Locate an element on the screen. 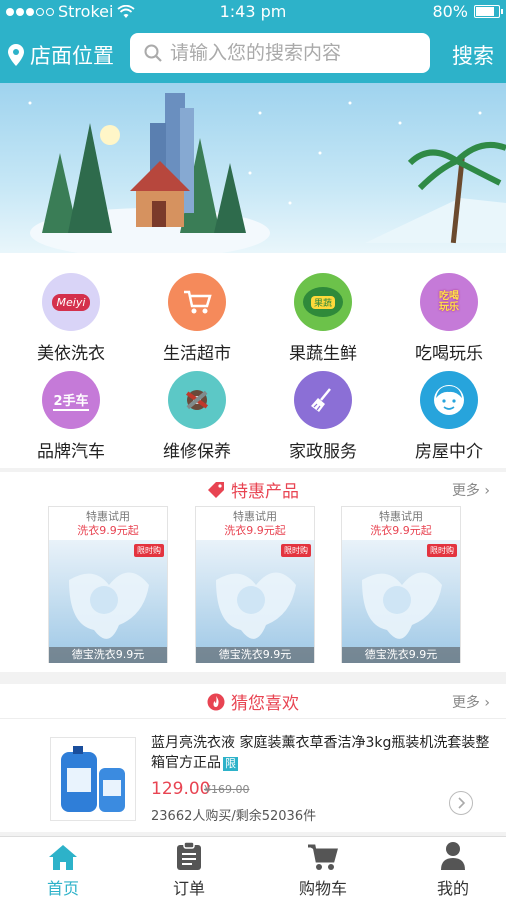 The image size is (506, 900). bottom-tab-bar: 首页 订单 购物车 我的 is located at coordinates (253, 868).